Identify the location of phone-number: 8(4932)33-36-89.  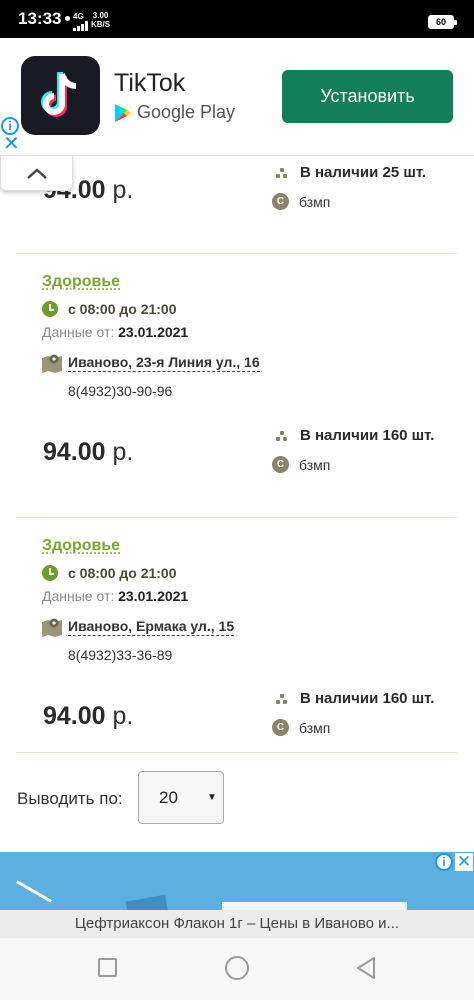
(120, 655).